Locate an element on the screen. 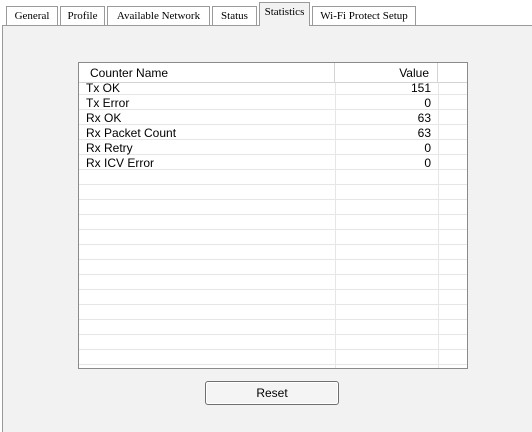 The image size is (532, 432). column-header-counter-name: Counter Name is located at coordinates (207, 72).